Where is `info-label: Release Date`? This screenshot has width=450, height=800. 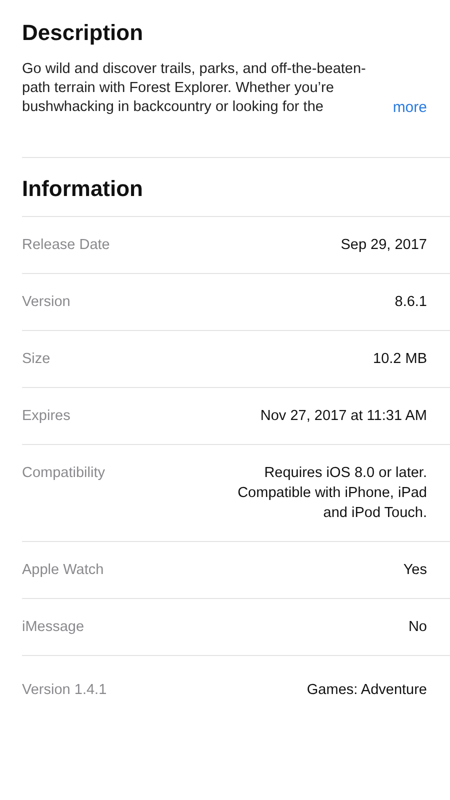 info-label: Release Date is located at coordinates (66, 245).